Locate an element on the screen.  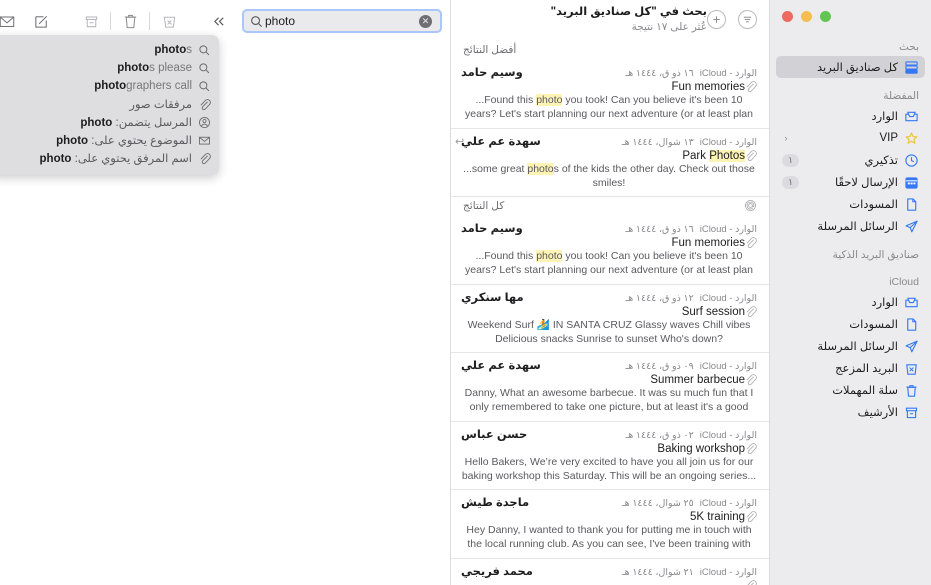
search-suggestion-item: photographers call is located at coordinates (109, 86).